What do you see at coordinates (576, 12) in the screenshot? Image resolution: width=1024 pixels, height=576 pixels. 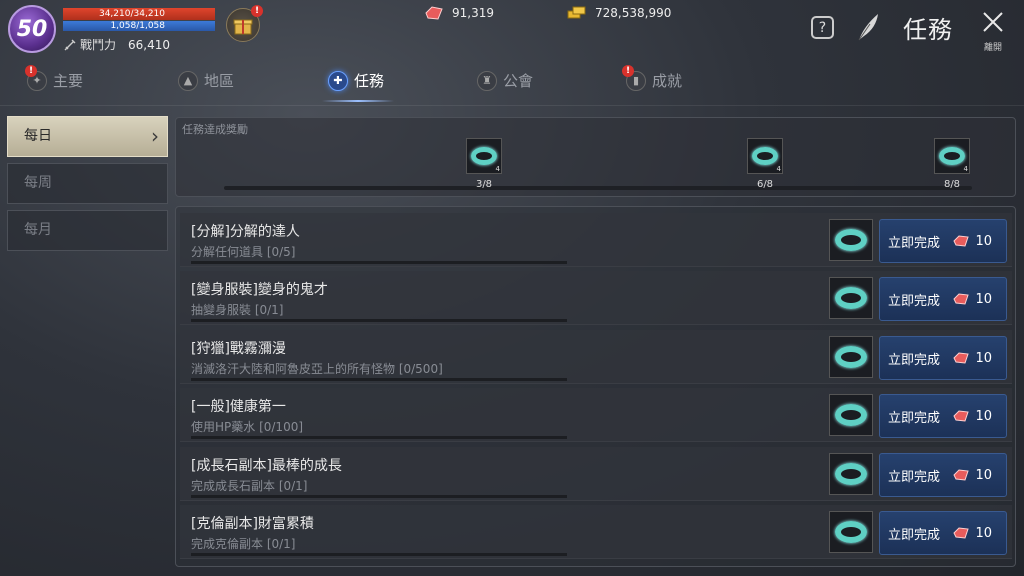 I see `gold-icon` at bounding box center [576, 12].